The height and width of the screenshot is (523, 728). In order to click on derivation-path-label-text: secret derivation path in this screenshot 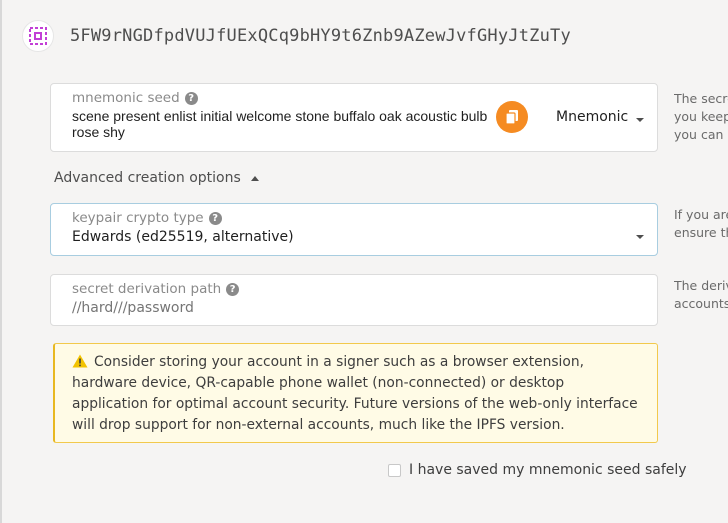, I will do `click(147, 289)`.